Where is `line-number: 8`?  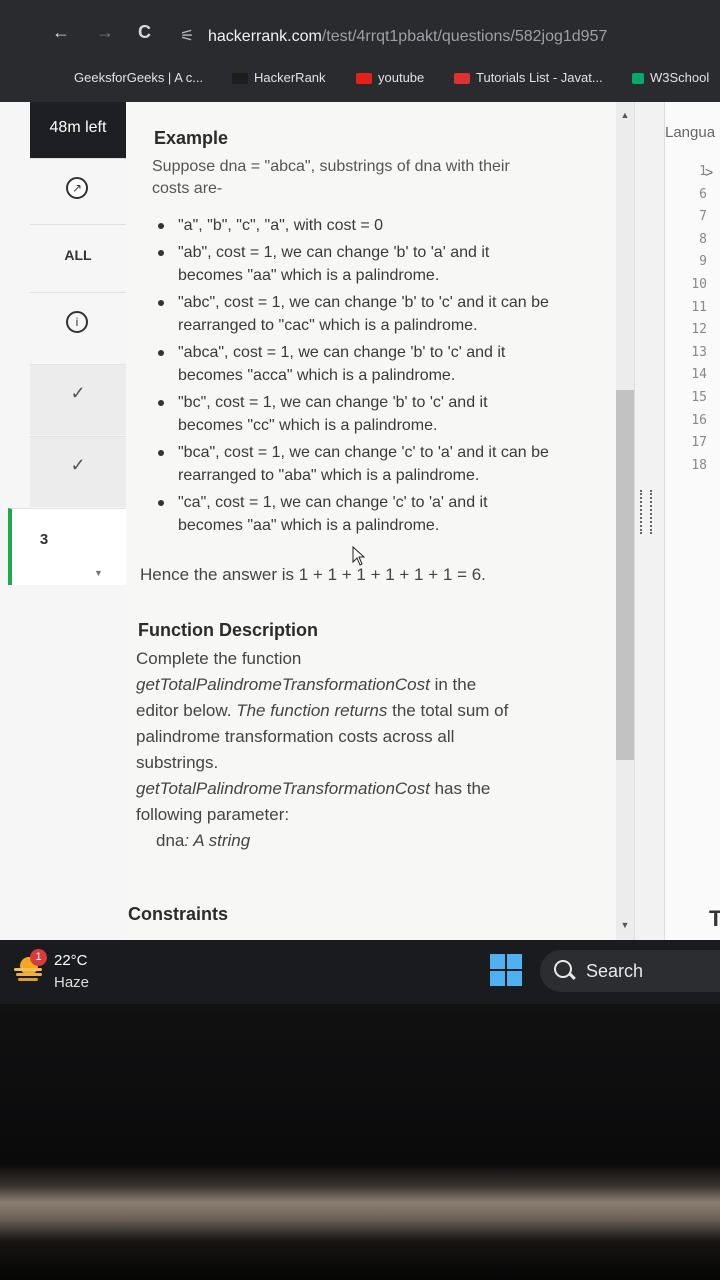 line-number: 8 is located at coordinates (703, 239).